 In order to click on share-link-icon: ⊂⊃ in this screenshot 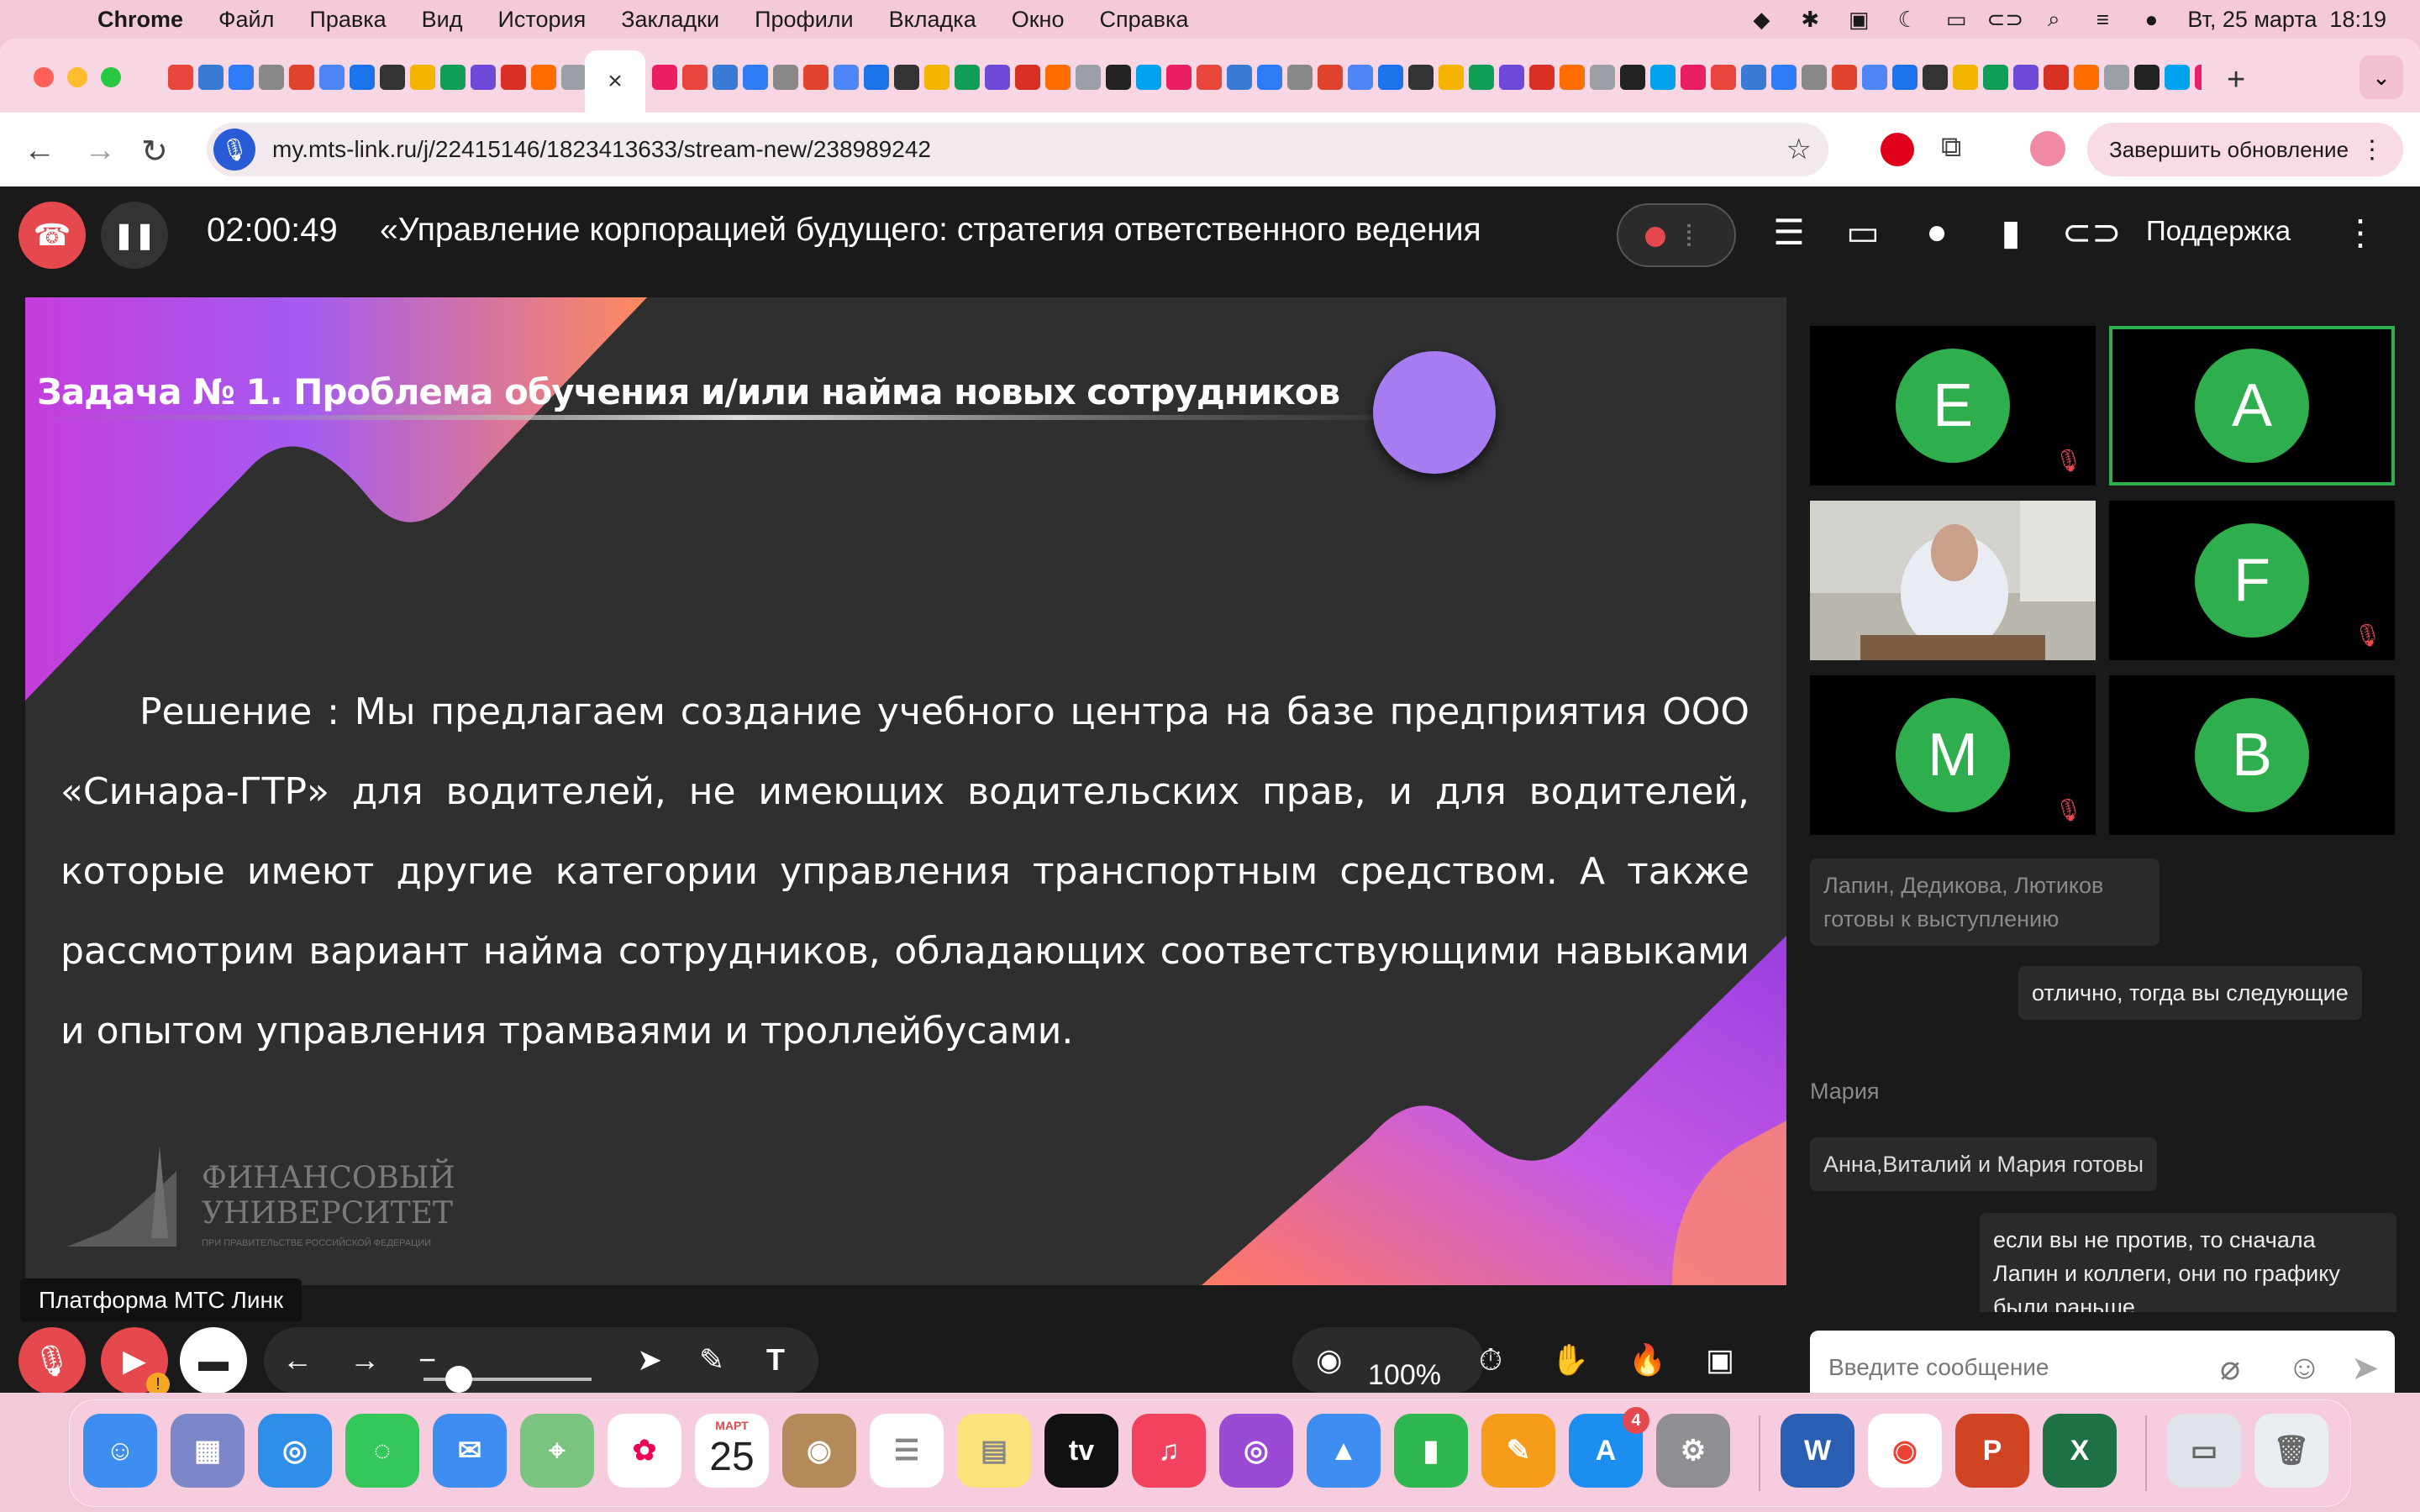, I will do `click(2091, 232)`.